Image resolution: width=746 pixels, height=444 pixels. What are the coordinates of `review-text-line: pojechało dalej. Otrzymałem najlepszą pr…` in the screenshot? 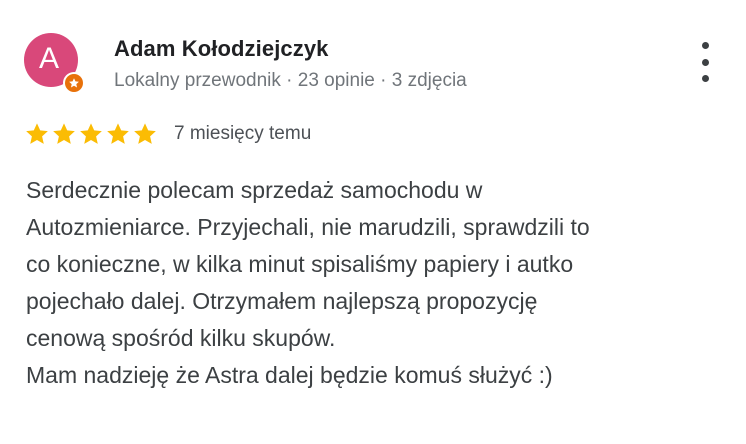 It's located at (282, 301).